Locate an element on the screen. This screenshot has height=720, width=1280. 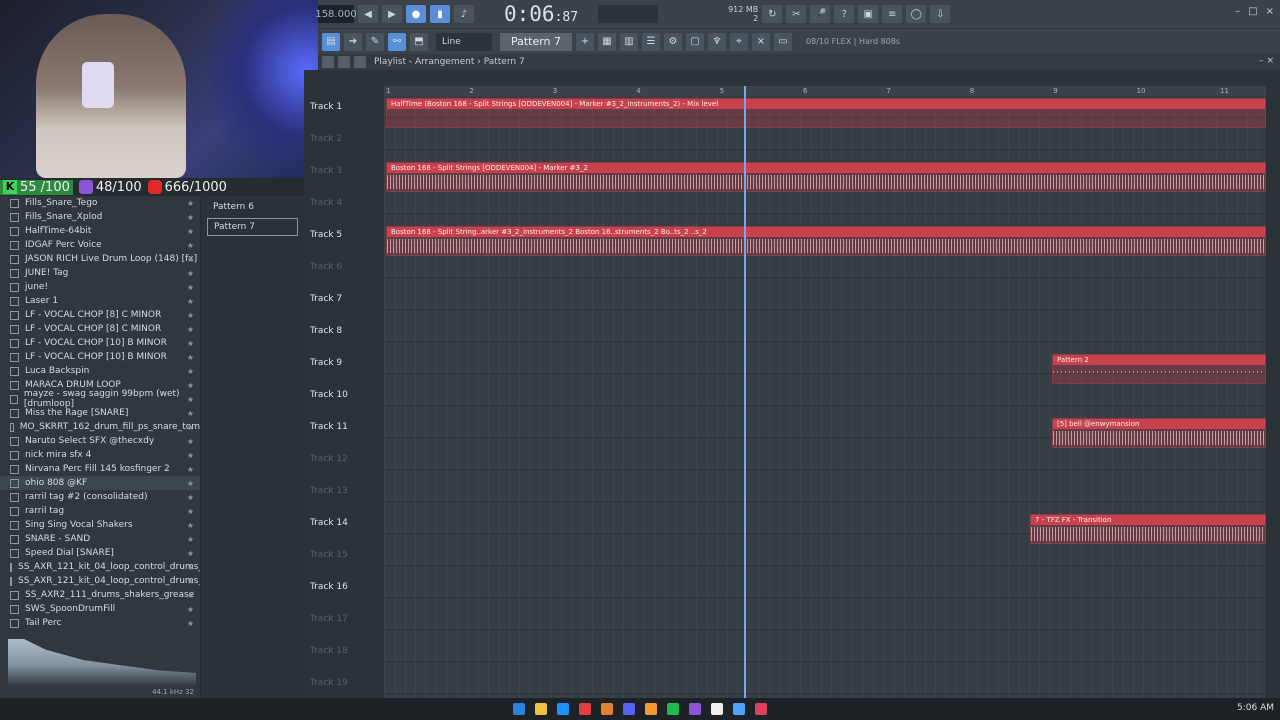
track-label: Track 7 is located at coordinates (346, 306).